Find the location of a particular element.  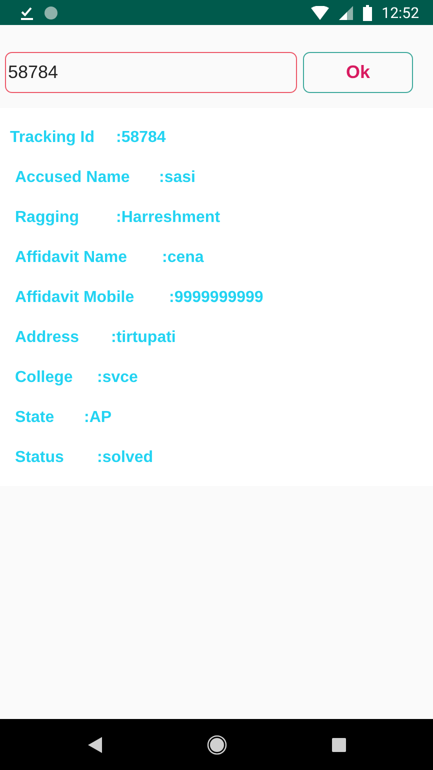

field-label: Status is located at coordinates (39, 458).